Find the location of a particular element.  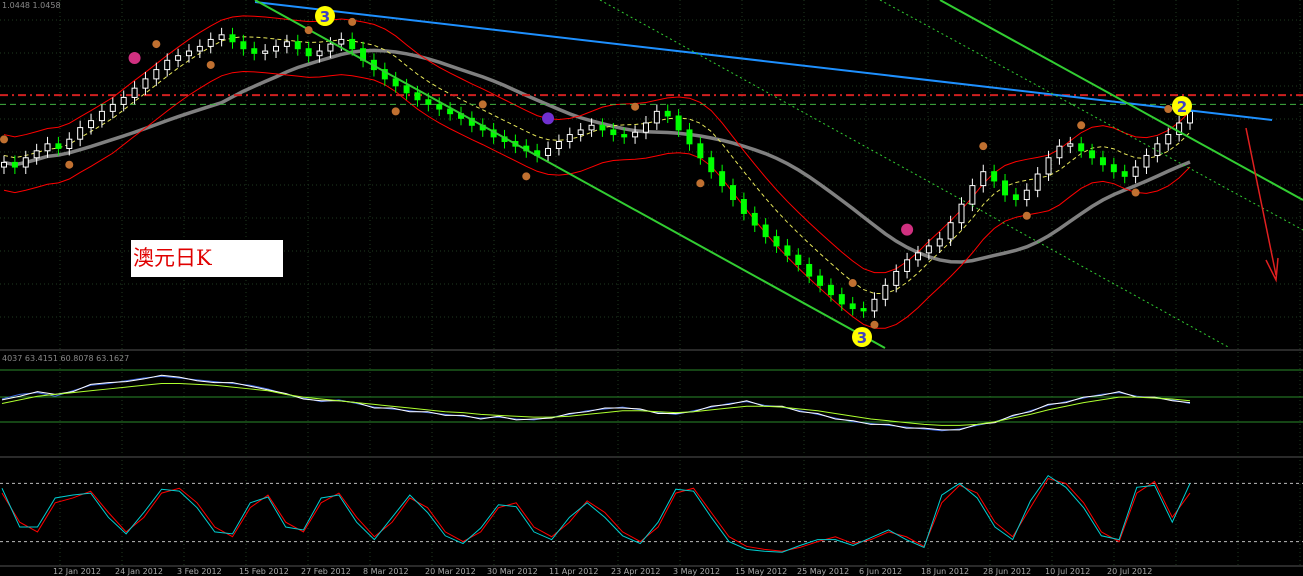

x-tick-label: 15 May 2012 is located at coordinates (761, 571).